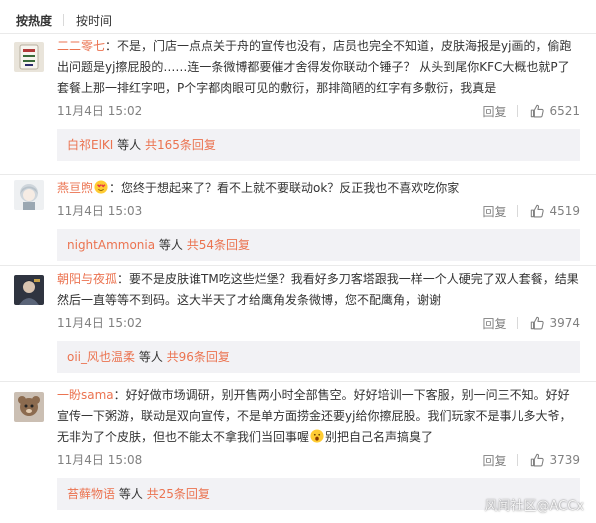 Image resolution: width=596 pixels, height=523 pixels. What do you see at coordinates (218, 245) in the screenshot?
I see `reply-preview-count-link: 共54条回复` at bounding box center [218, 245].